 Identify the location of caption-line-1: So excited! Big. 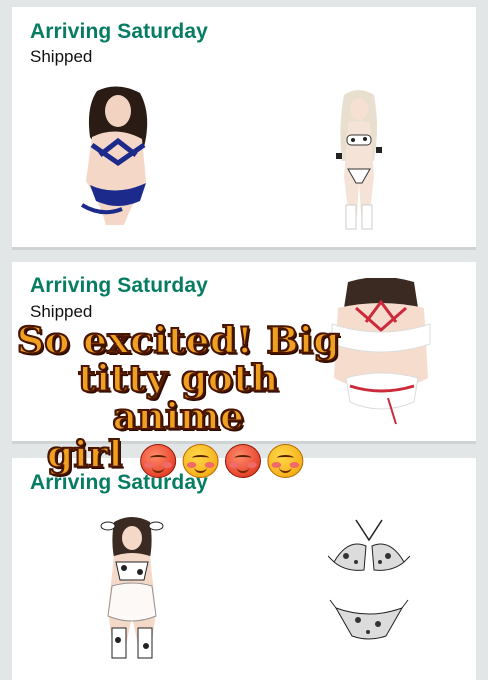
(178, 341).